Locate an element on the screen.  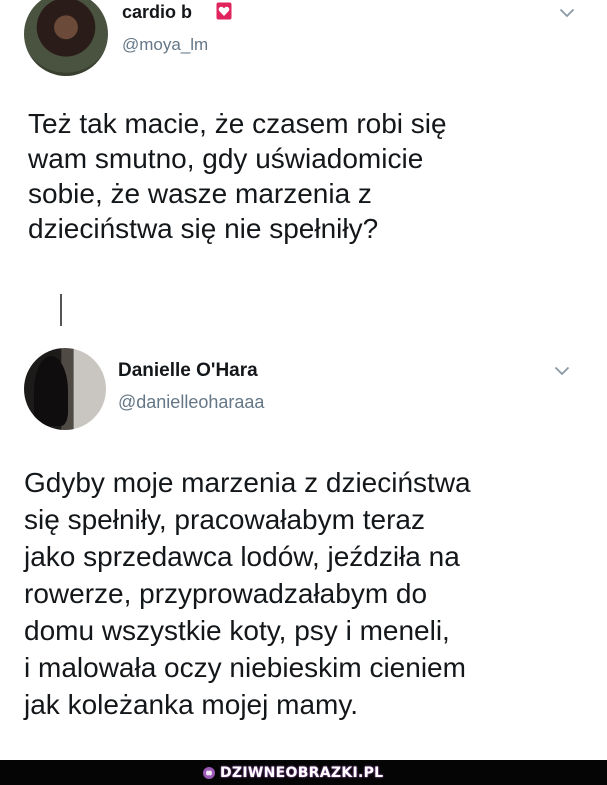
watermark: DZIWNEOBRAZKI.PL is located at coordinates (292, 772).